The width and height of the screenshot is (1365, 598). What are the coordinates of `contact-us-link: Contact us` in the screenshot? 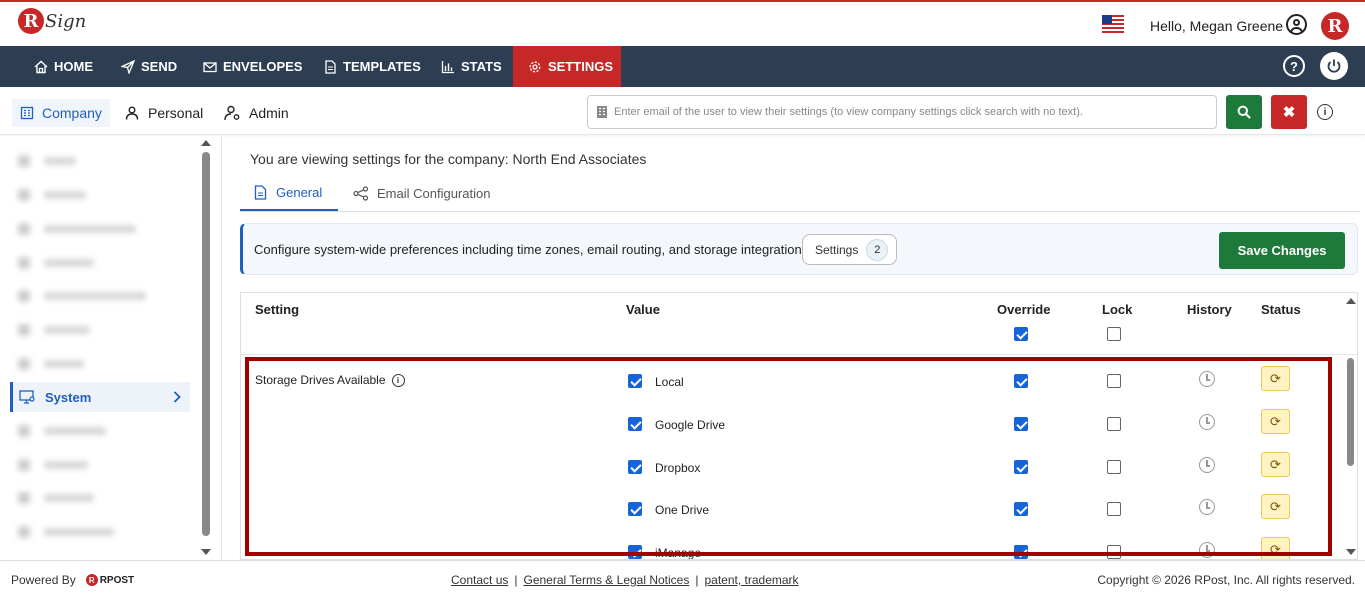 It's located at (479, 580).